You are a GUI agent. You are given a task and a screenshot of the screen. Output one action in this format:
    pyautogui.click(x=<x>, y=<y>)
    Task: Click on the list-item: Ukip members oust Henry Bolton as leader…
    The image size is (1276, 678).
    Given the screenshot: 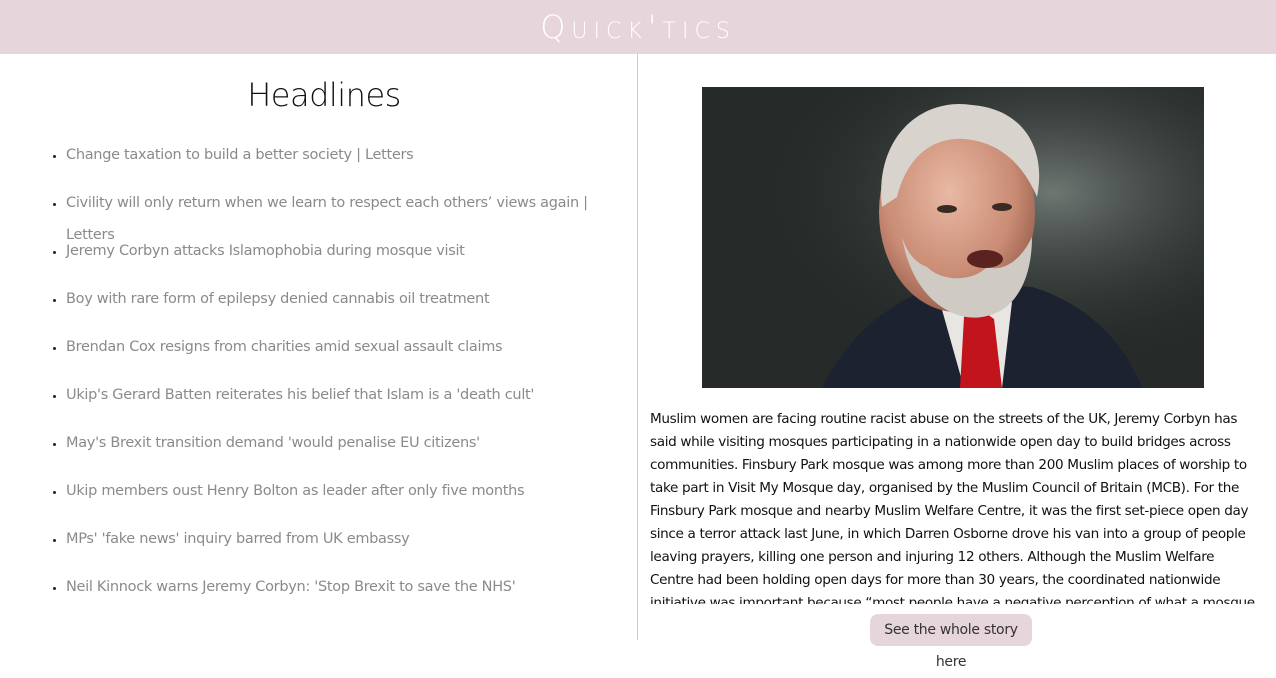 What is the action you would take?
    pyautogui.click(x=351, y=499)
    